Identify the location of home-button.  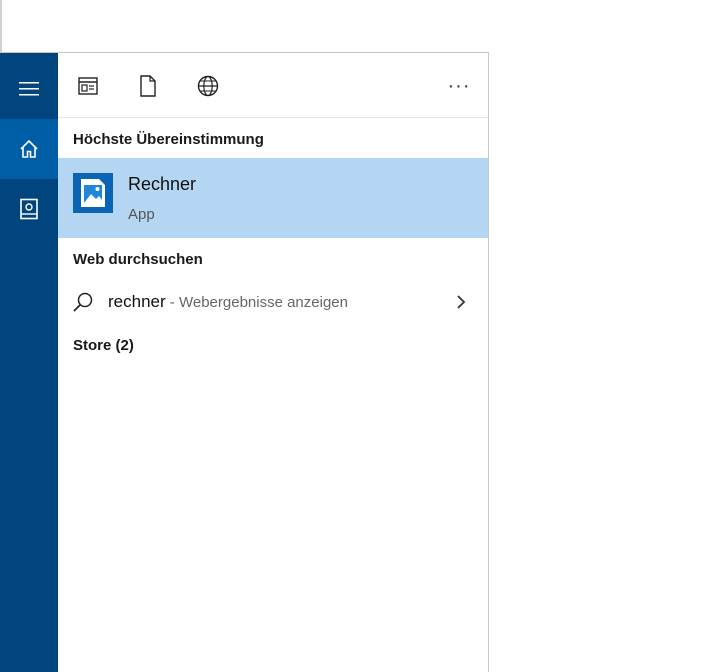
(29, 149).